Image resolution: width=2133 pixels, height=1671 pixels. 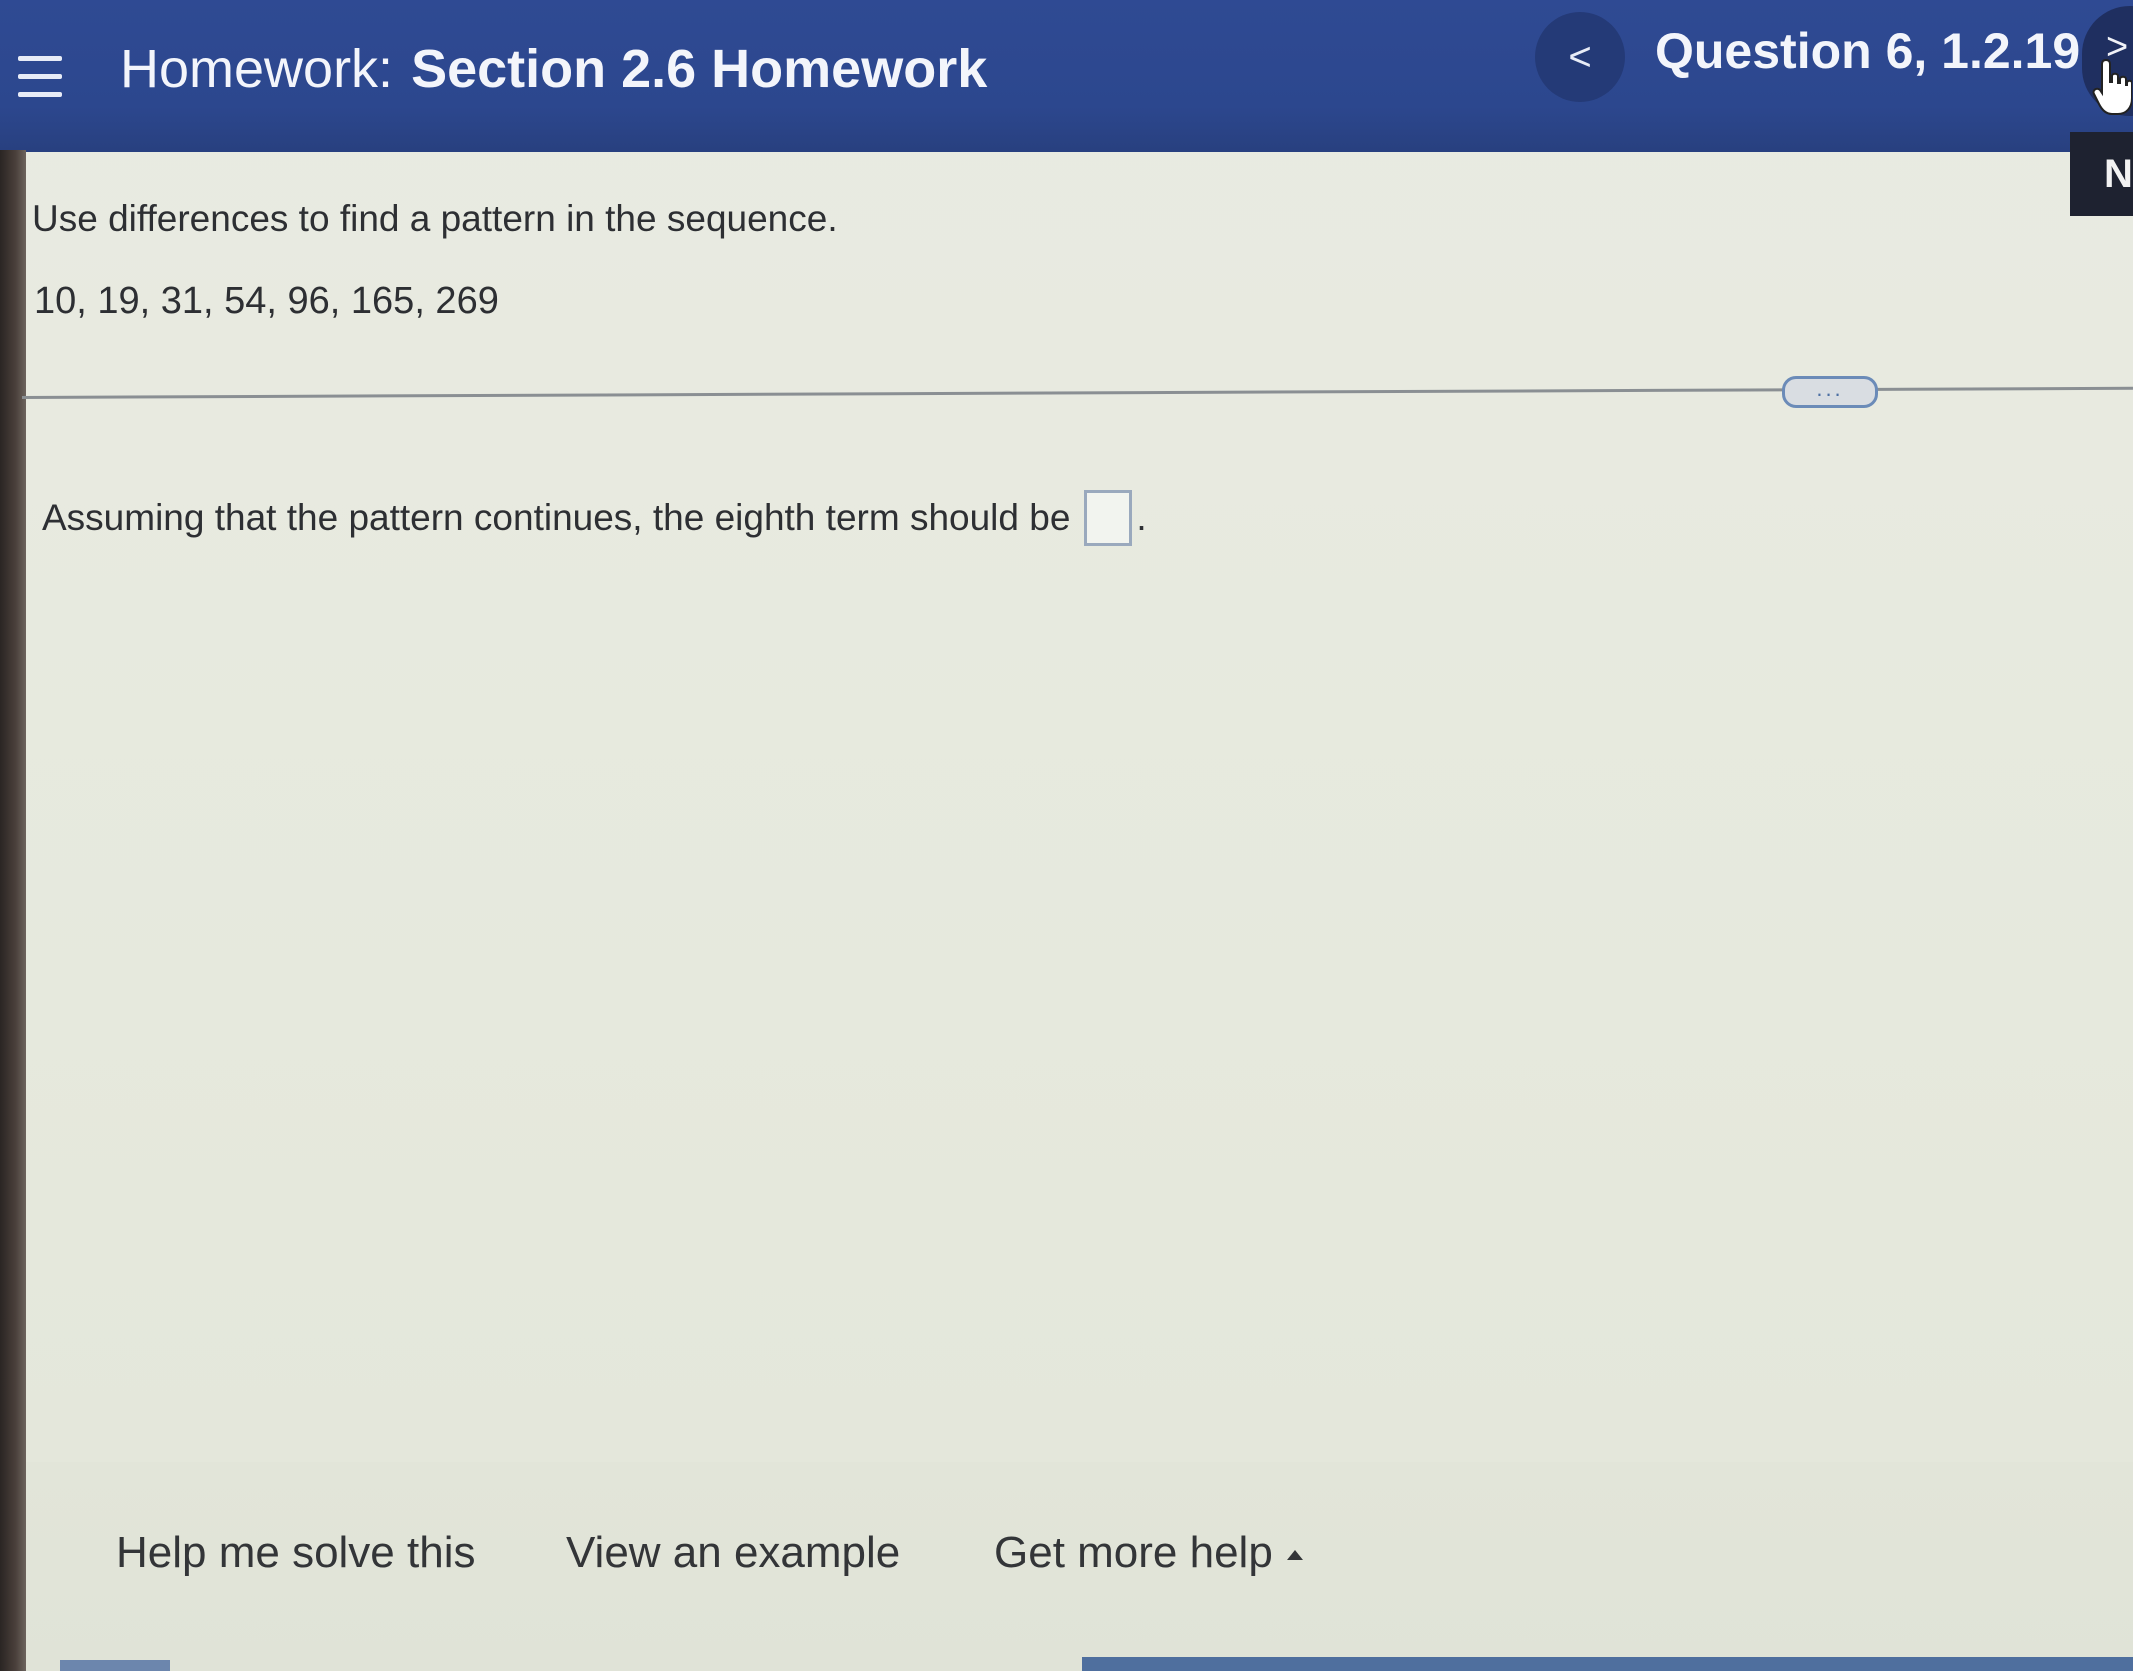 I want to click on question-indicator: Question 6, 1.2.19, so click(x=1868, y=51).